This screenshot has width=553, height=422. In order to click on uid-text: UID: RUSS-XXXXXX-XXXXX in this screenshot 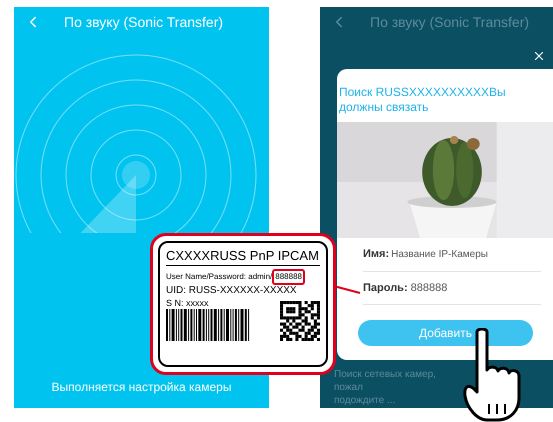, I will do `click(232, 291)`.